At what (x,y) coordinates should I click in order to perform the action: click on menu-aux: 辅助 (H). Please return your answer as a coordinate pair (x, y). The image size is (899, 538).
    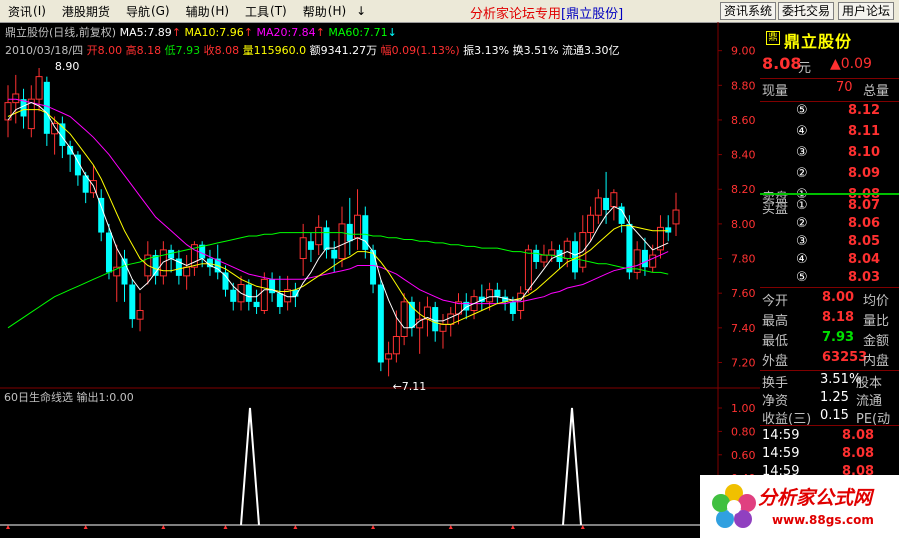
    Looking at the image, I should click on (207, 11).